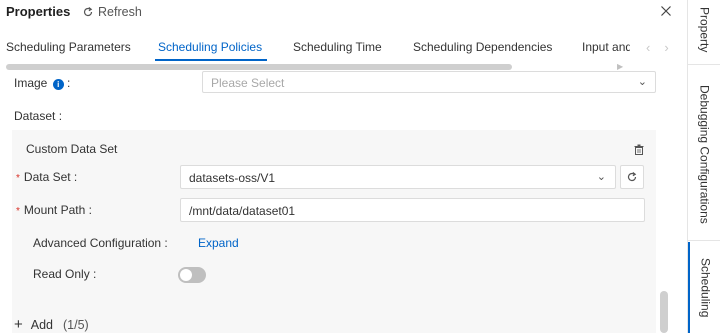 This screenshot has height=333, width=720. Describe the element at coordinates (42, 324) in the screenshot. I see `add-label: Add` at that location.